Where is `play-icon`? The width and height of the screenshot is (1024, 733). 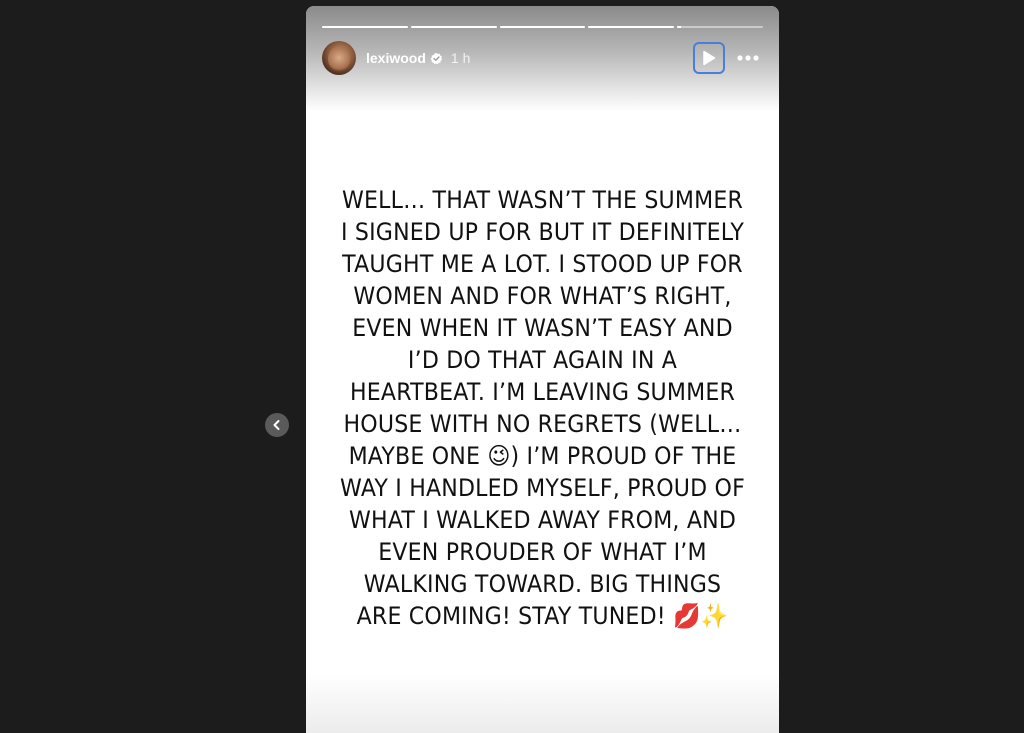 play-icon is located at coordinates (709, 58).